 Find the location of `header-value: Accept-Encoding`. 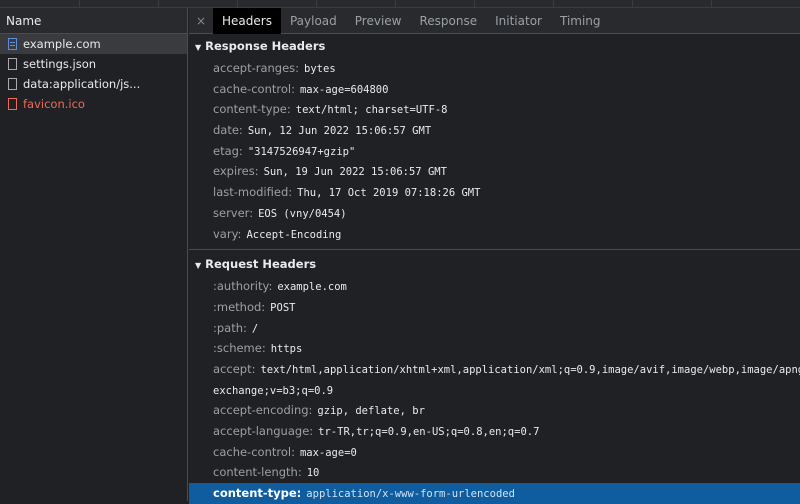

header-value: Accept-Encoding is located at coordinates (294, 234).